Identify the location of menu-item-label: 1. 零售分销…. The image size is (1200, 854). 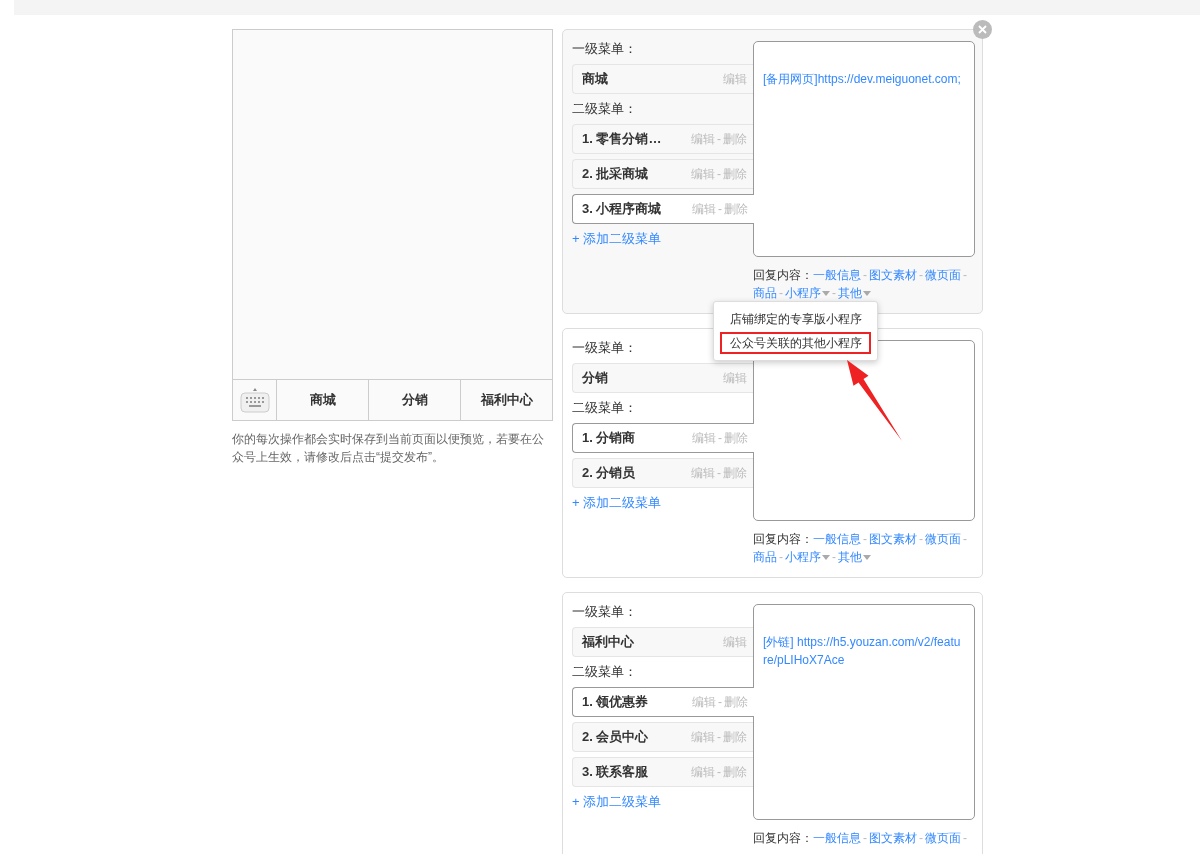
(622, 139).